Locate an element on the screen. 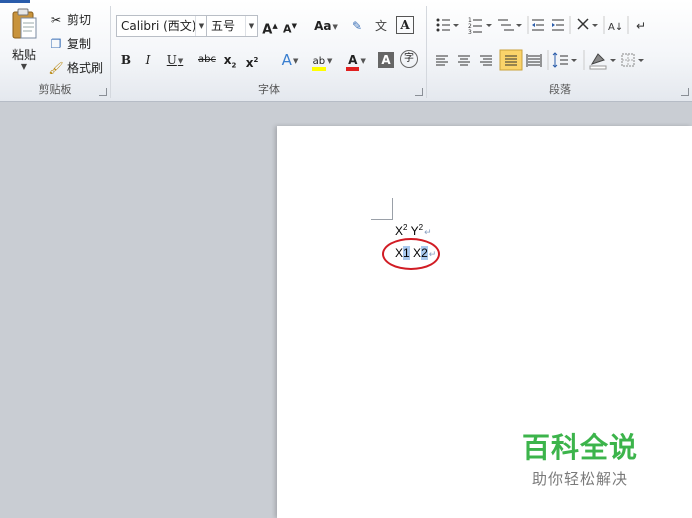  font-dialog-launcher is located at coordinates (419, 92).